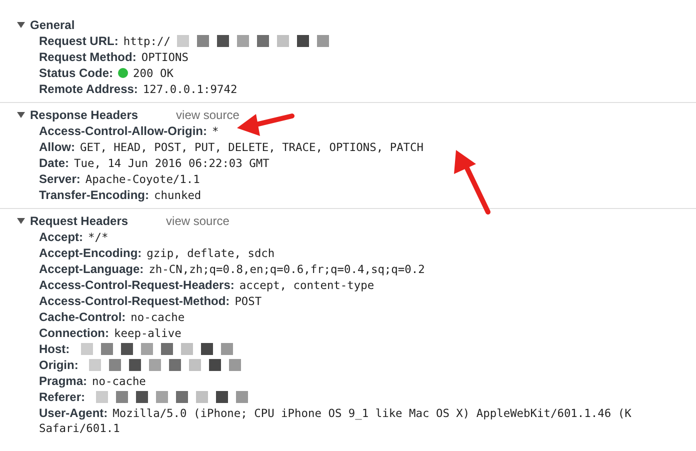  What do you see at coordinates (248, 301) in the screenshot?
I see `header-value: POST` at bounding box center [248, 301].